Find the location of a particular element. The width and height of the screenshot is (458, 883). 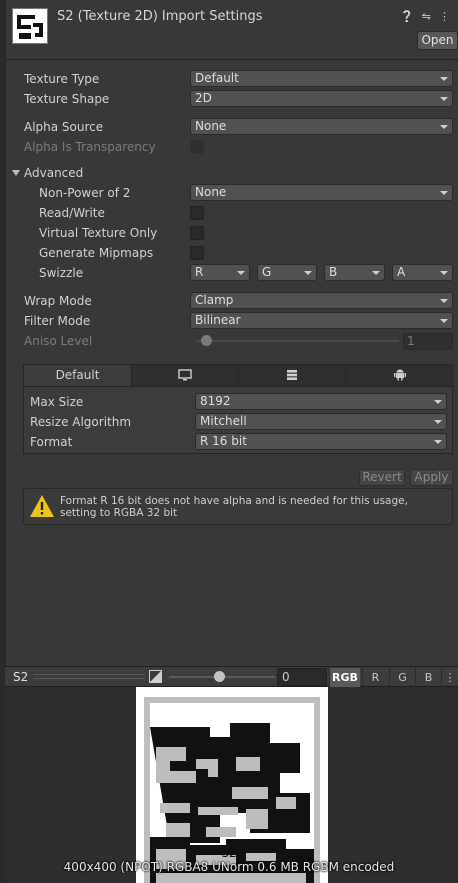

server-icon is located at coordinates (292, 375).